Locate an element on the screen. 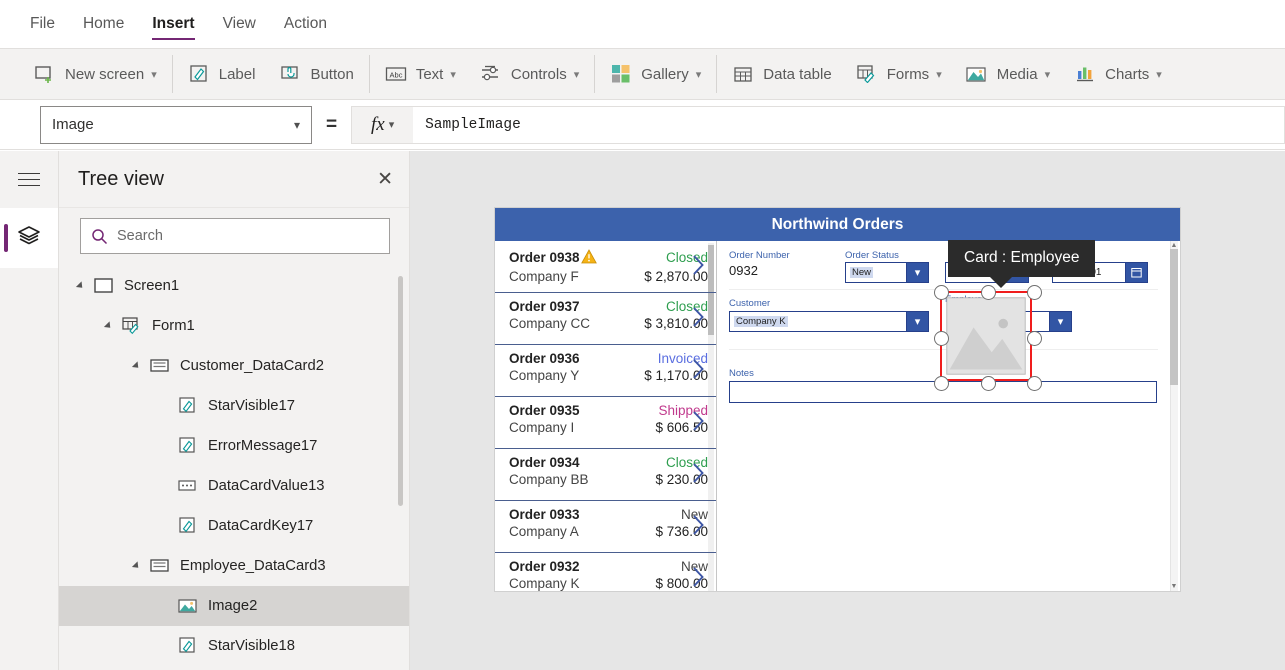  label-icon is located at coordinates (199, 74).